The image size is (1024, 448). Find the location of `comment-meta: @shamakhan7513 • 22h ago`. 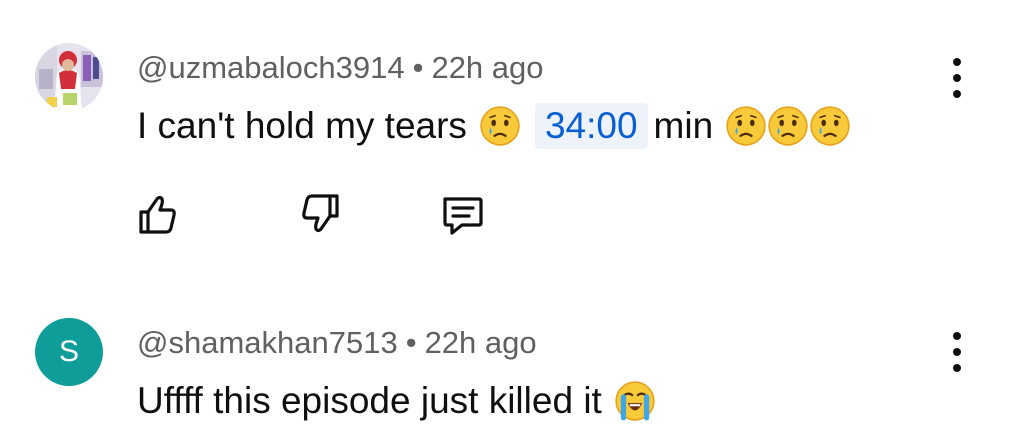

comment-meta: @shamakhan7513 • 22h ago is located at coordinates (337, 343).